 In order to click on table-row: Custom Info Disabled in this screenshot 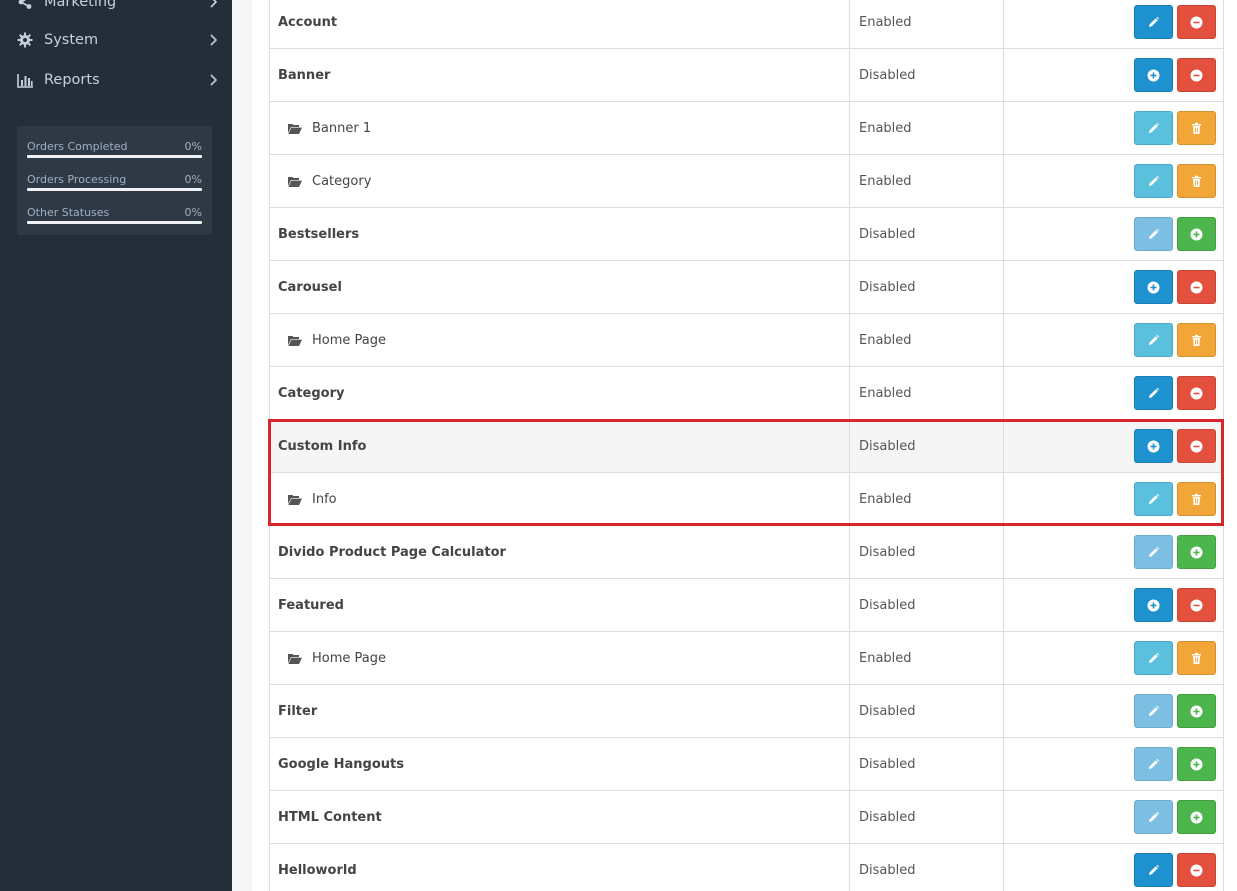, I will do `click(746, 446)`.